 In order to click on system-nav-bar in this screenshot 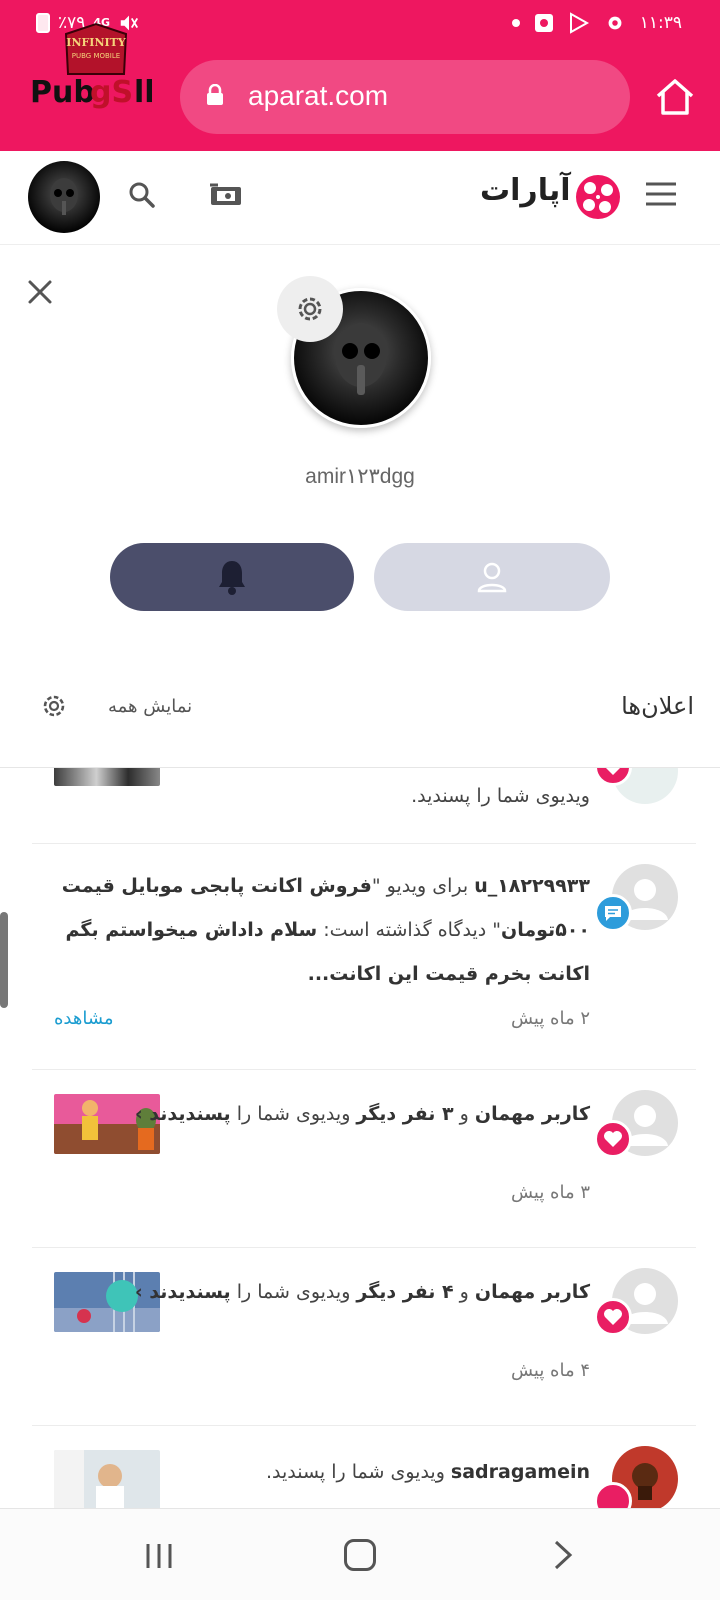, I will do `click(360, 1554)`.